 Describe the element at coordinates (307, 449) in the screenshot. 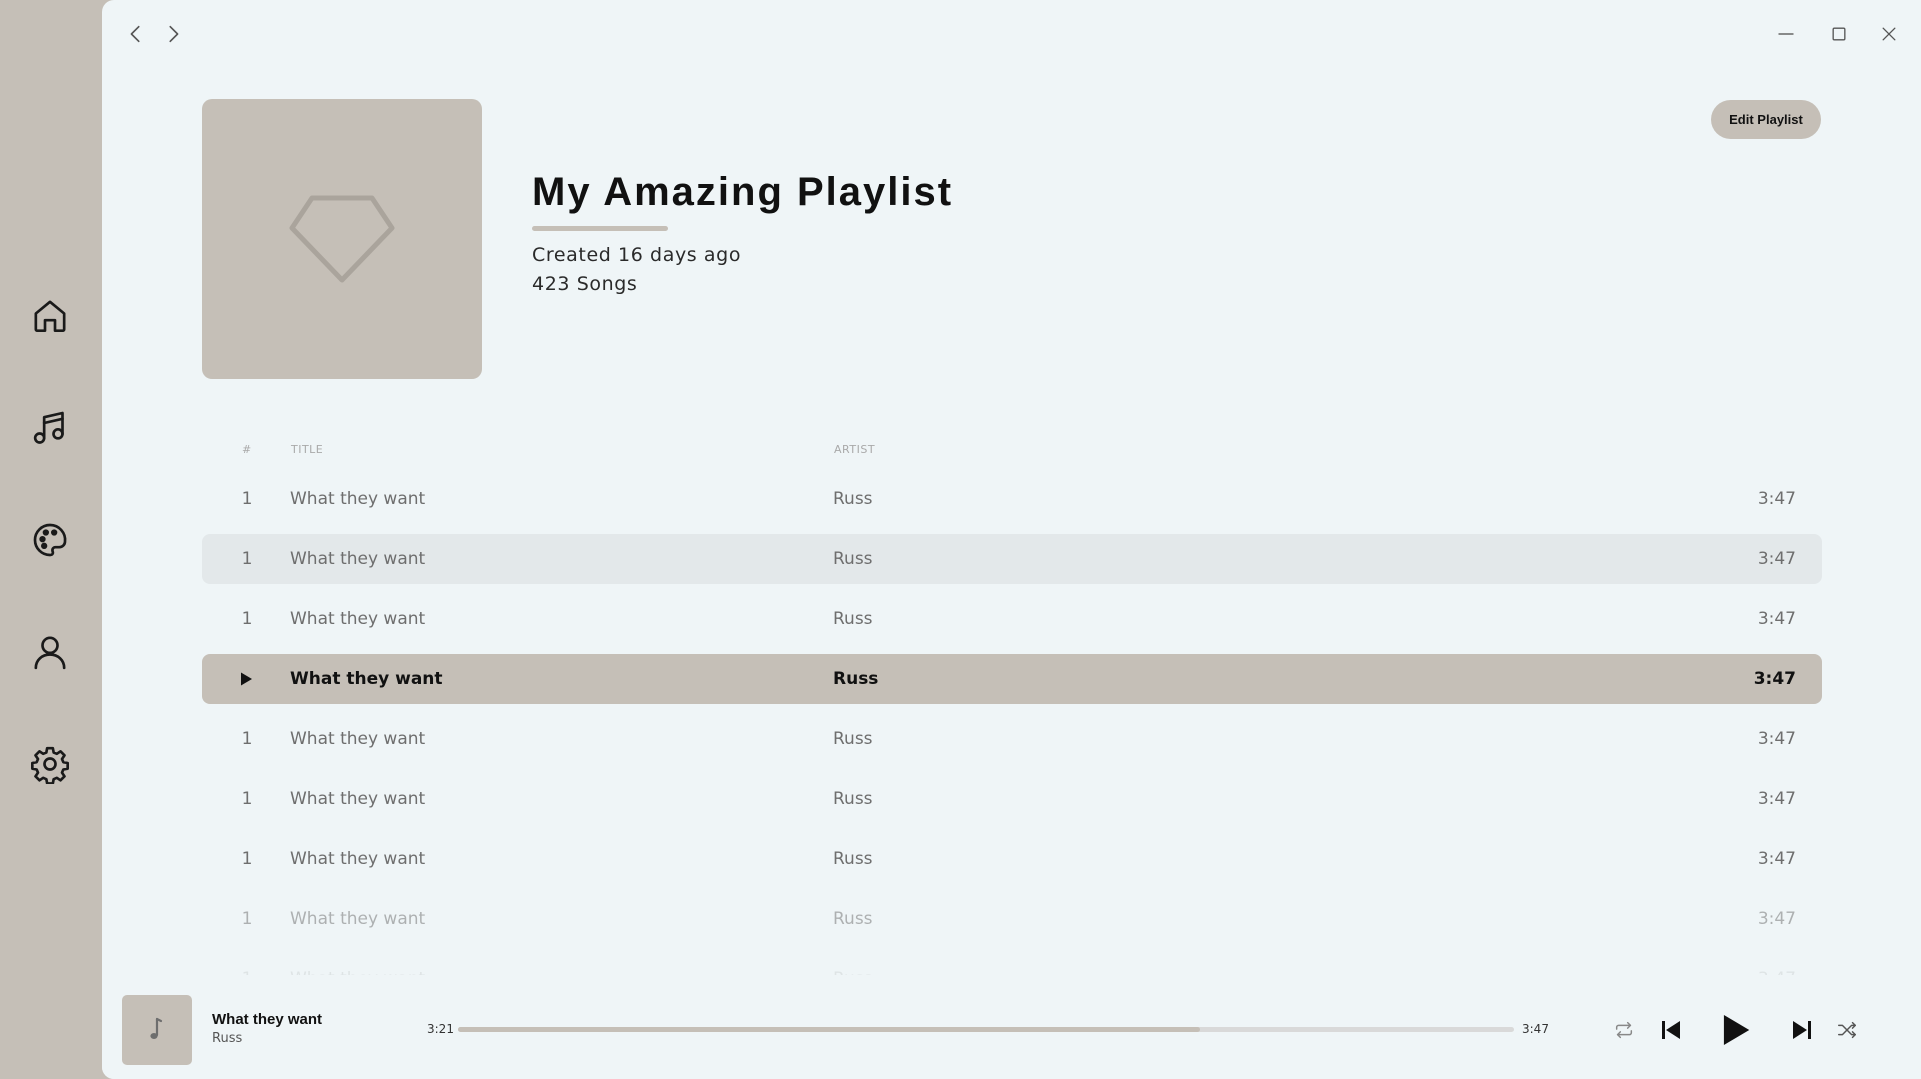

I see `header-title: TITLE` at that location.